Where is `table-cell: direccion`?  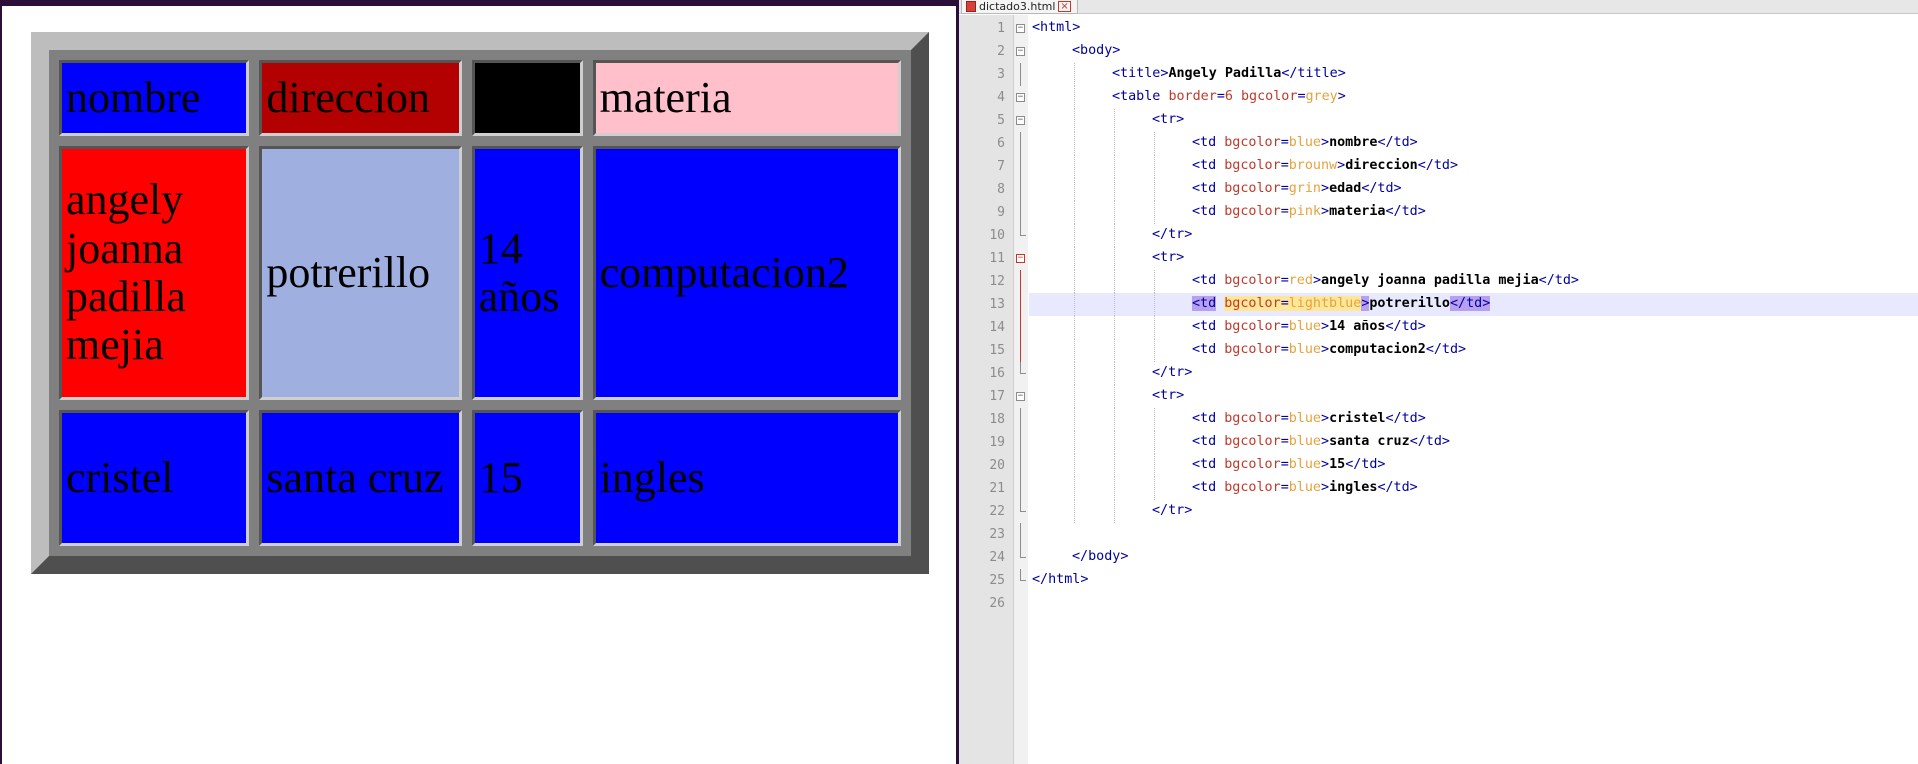 table-cell: direccion is located at coordinates (360, 98).